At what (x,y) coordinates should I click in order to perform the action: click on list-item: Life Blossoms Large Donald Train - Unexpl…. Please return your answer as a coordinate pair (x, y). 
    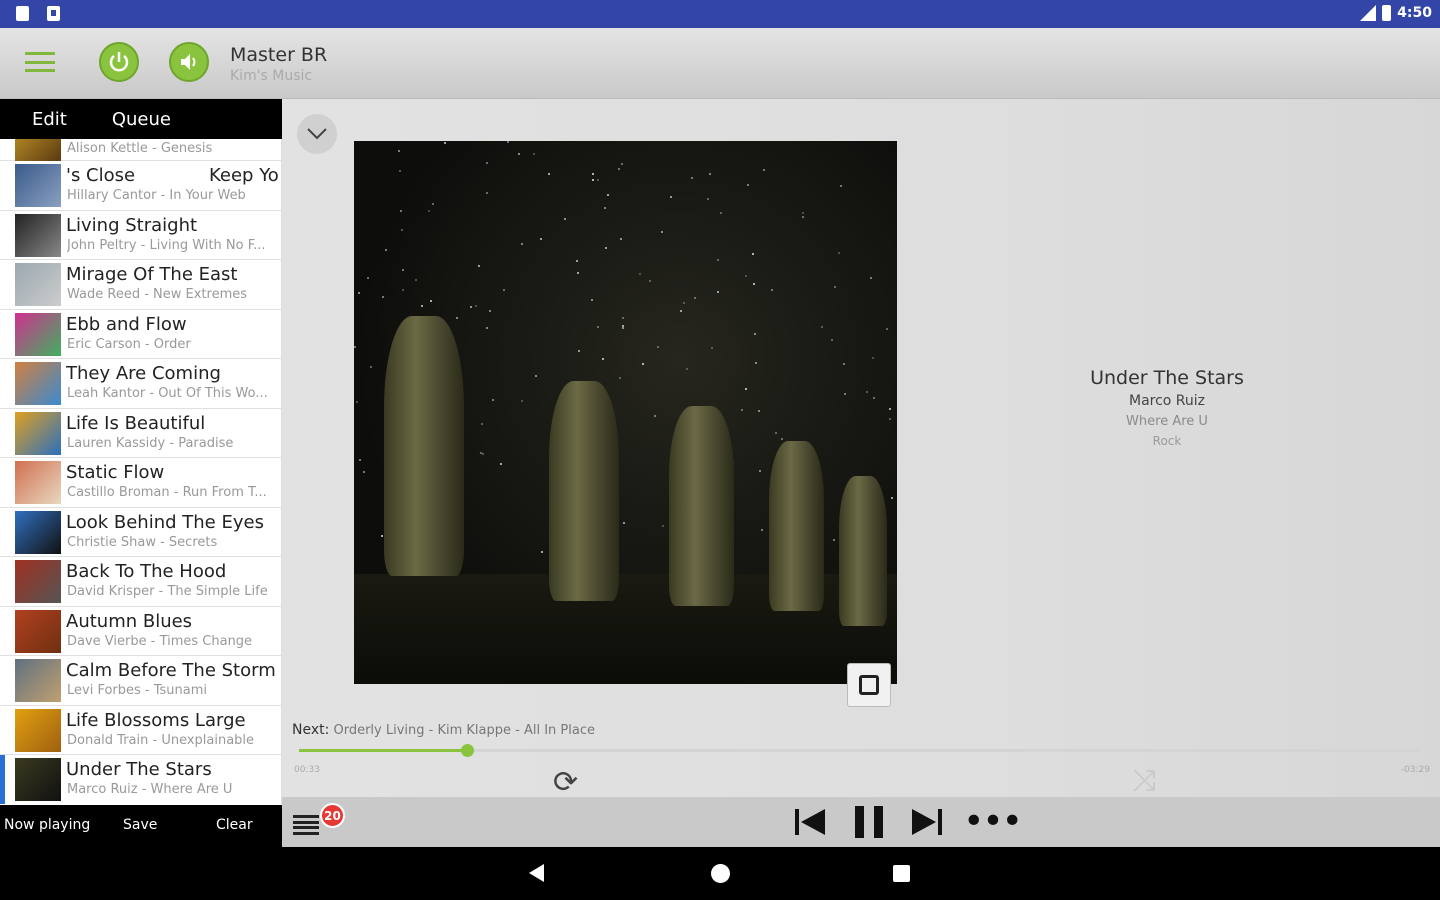
    Looking at the image, I should click on (140, 730).